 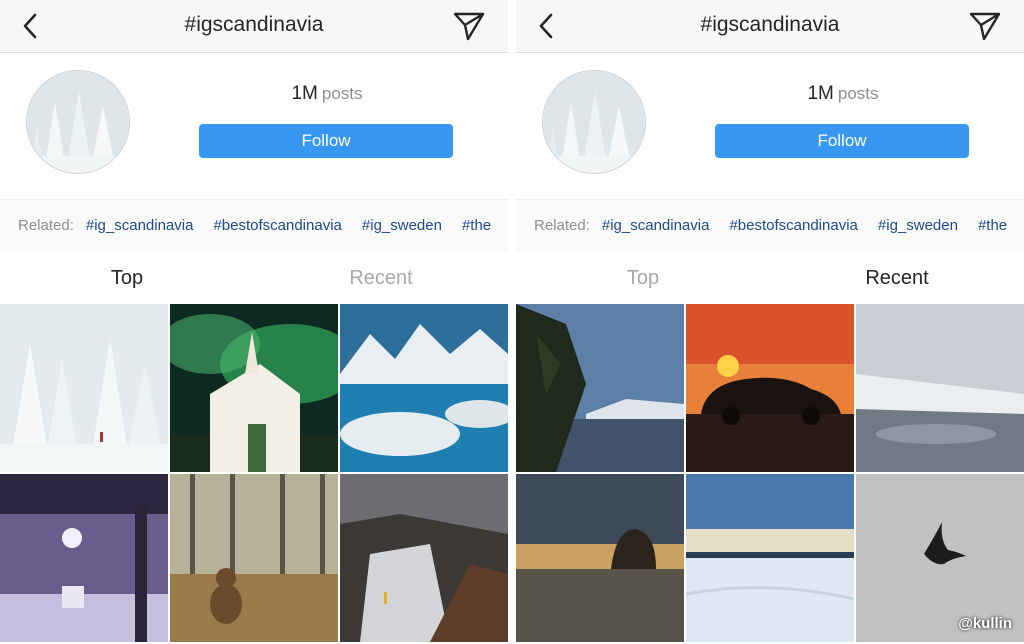 I want to click on photo-thumbnail-rock-sunset, so click(x=600, y=558).